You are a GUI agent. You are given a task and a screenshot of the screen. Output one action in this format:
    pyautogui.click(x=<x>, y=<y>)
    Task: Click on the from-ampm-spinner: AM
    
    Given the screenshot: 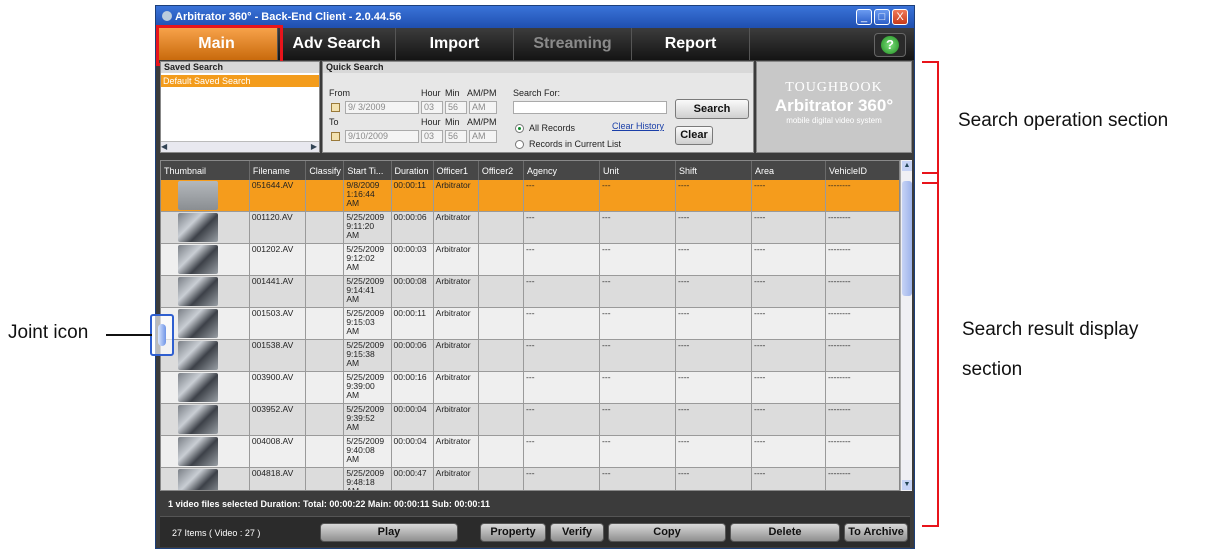 What is the action you would take?
    pyautogui.click(x=483, y=107)
    